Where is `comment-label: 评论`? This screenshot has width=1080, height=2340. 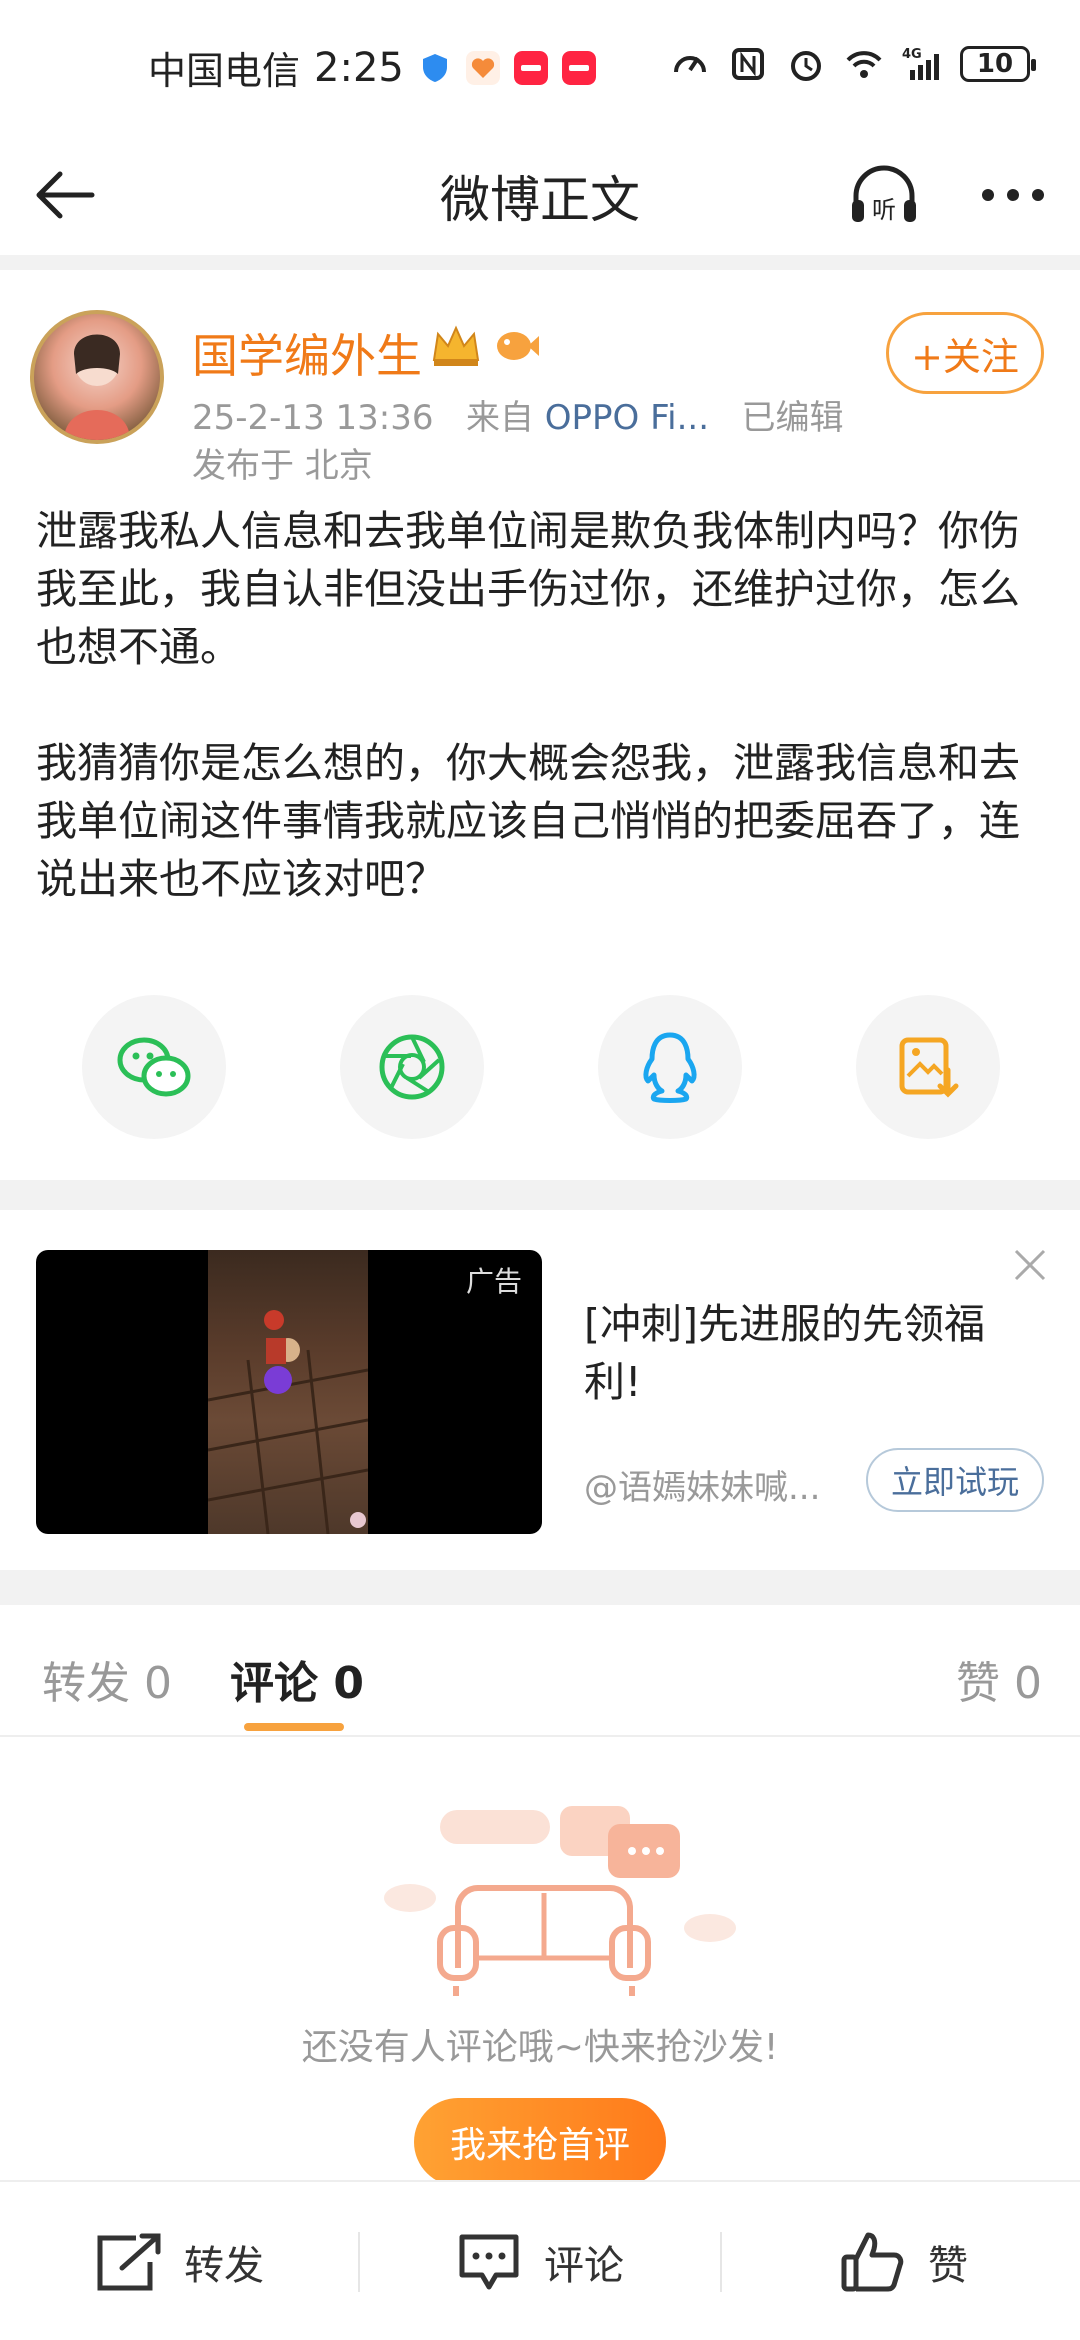
comment-label: 评论 is located at coordinates (584, 2266).